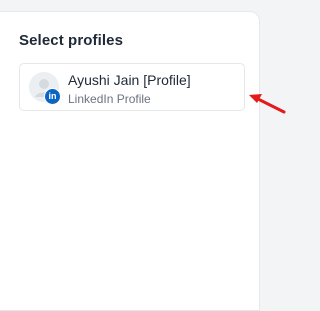  I want to click on linkedin-icon: in, so click(52, 96).